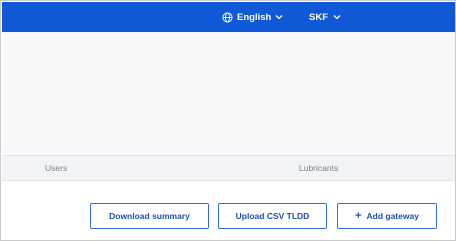  Describe the element at coordinates (392, 216) in the screenshot. I see `add-gateway-label: Add gateway` at that location.